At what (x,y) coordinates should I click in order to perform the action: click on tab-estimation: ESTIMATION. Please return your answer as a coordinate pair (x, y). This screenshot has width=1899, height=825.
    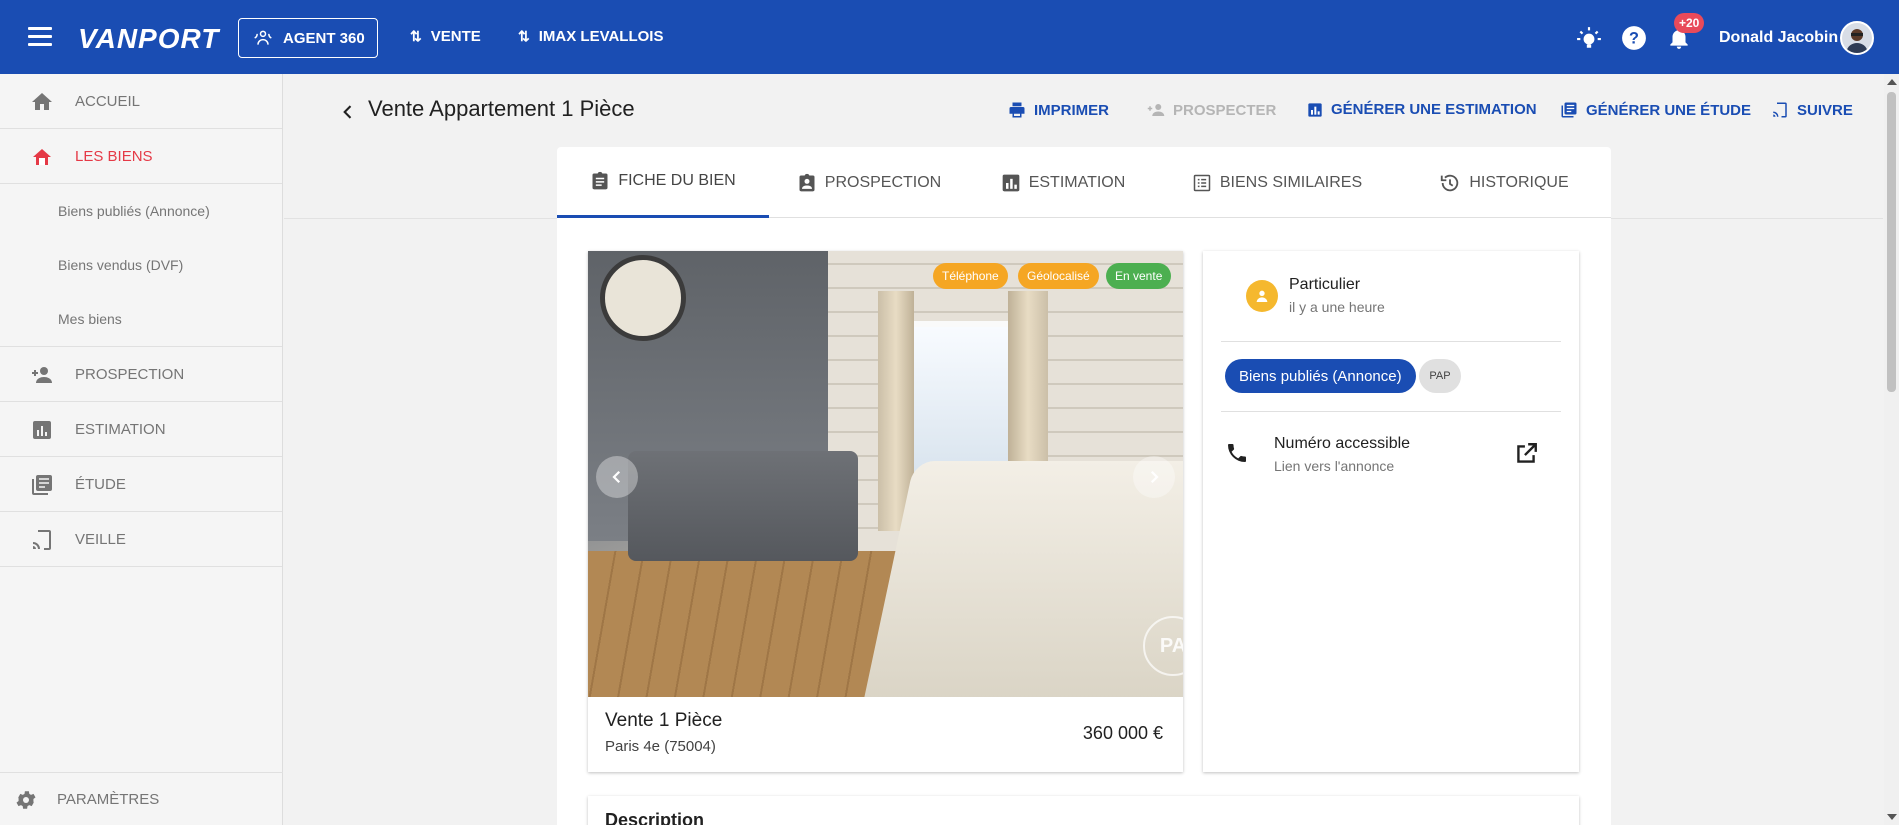
    Looking at the image, I should click on (1063, 182).